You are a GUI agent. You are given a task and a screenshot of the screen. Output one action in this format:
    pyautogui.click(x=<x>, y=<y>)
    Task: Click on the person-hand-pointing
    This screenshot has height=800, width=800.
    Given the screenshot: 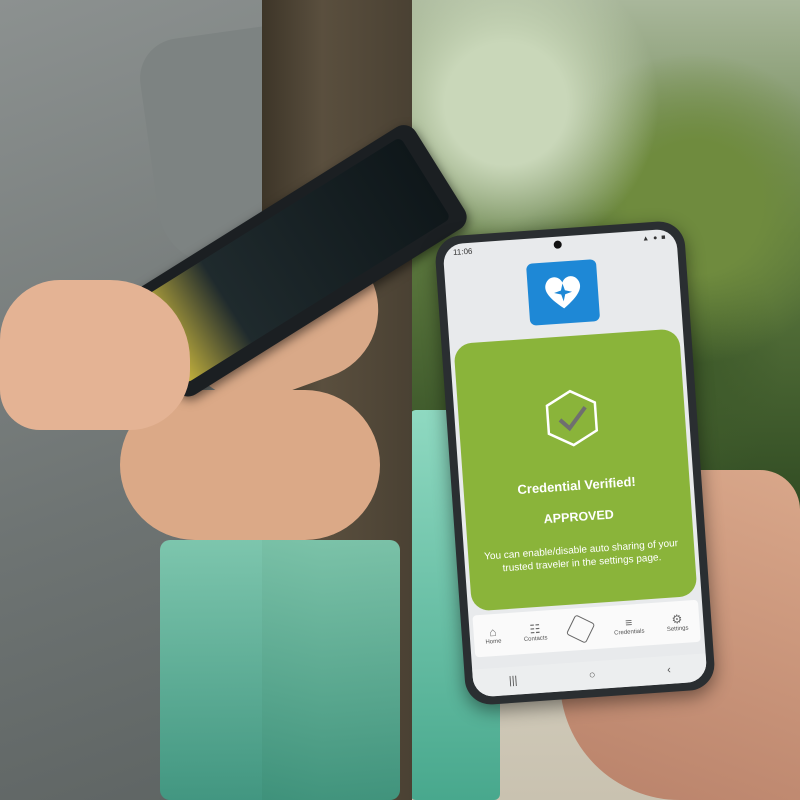 What is the action you would take?
    pyautogui.click(x=95, y=355)
    